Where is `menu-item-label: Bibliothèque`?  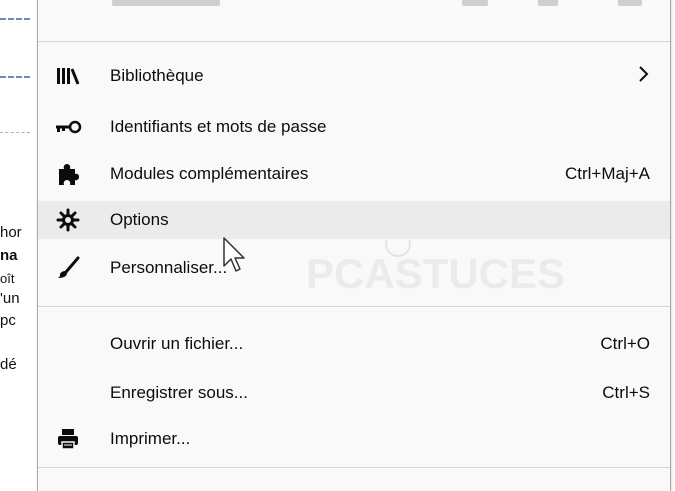 menu-item-label: Bibliothèque is located at coordinates (157, 75).